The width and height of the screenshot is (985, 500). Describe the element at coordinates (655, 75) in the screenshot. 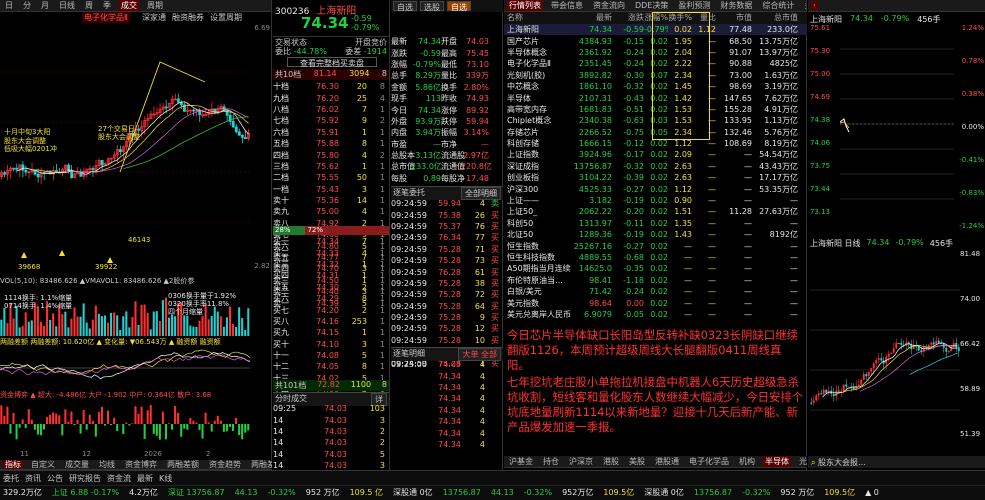

I see `list-row: 光刻机(胶) 3892.82 -0.30 0.07 2.34 — 73.00 1.63万亿` at that location.